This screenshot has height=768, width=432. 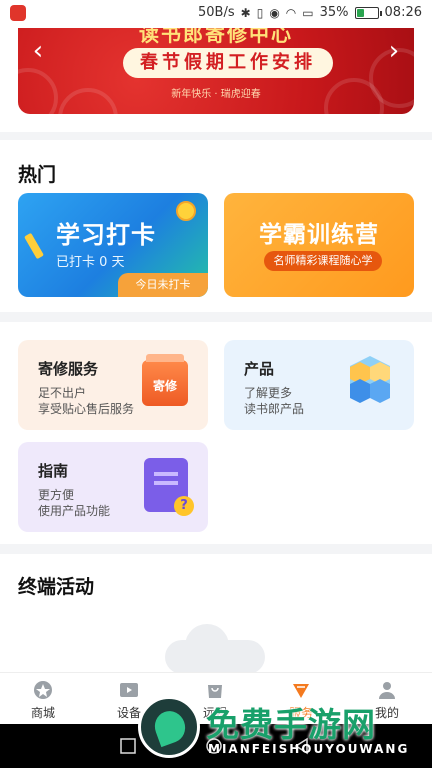 I want to click on remote-icon, so click(x=215, y=691).